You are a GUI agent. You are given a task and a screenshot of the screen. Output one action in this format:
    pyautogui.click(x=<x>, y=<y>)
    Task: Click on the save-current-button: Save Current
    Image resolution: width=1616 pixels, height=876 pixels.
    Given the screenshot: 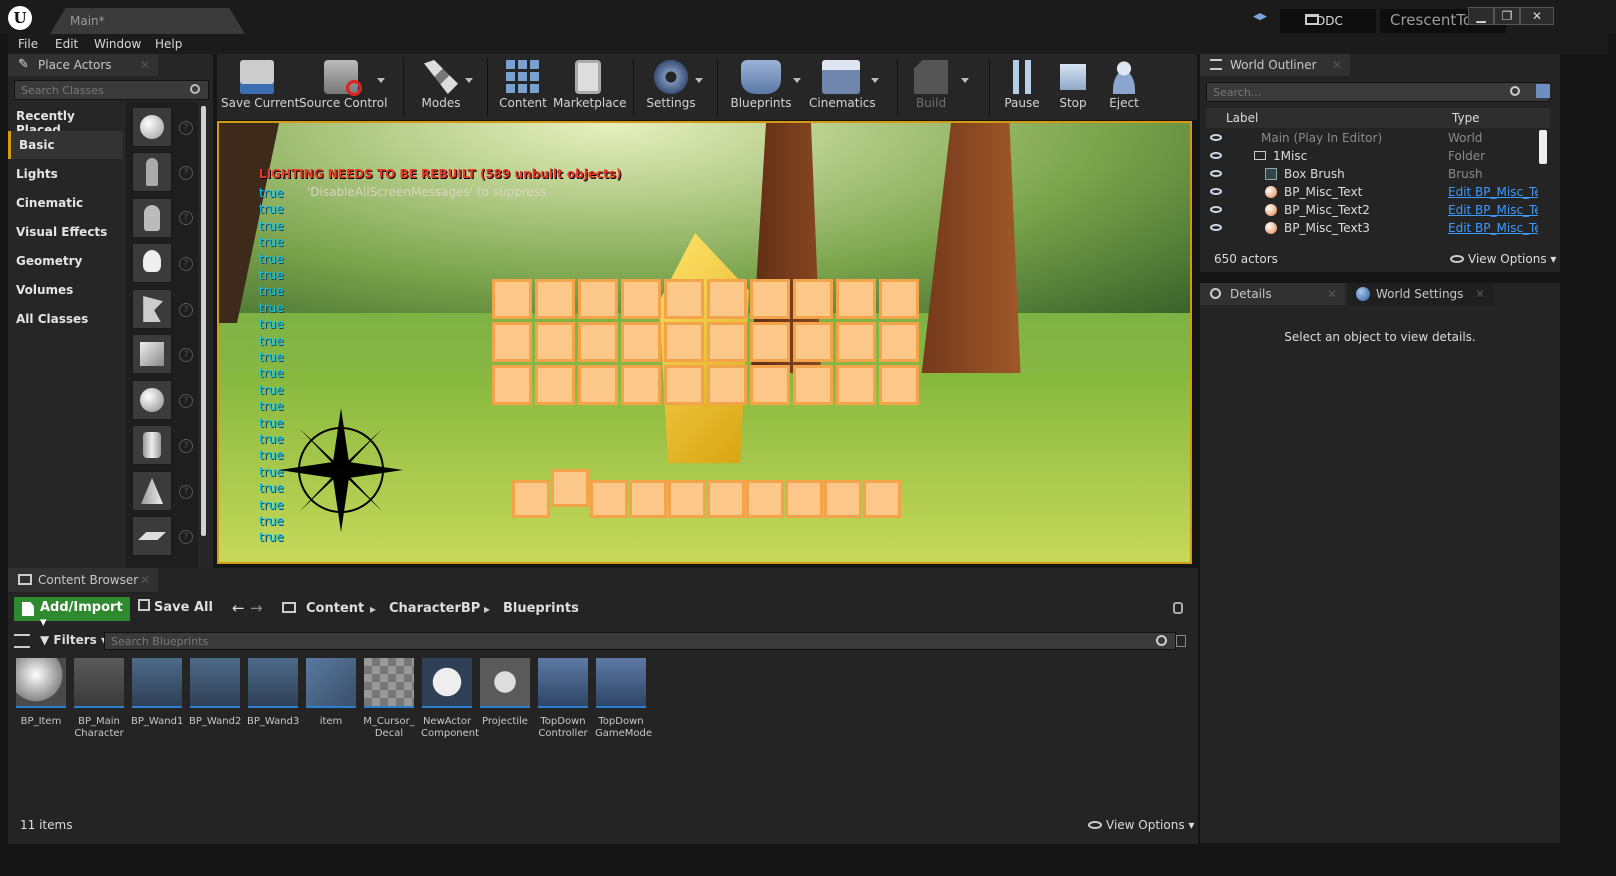 What is the action you would take?
    pyautogui.click(x=260, y=87)
    